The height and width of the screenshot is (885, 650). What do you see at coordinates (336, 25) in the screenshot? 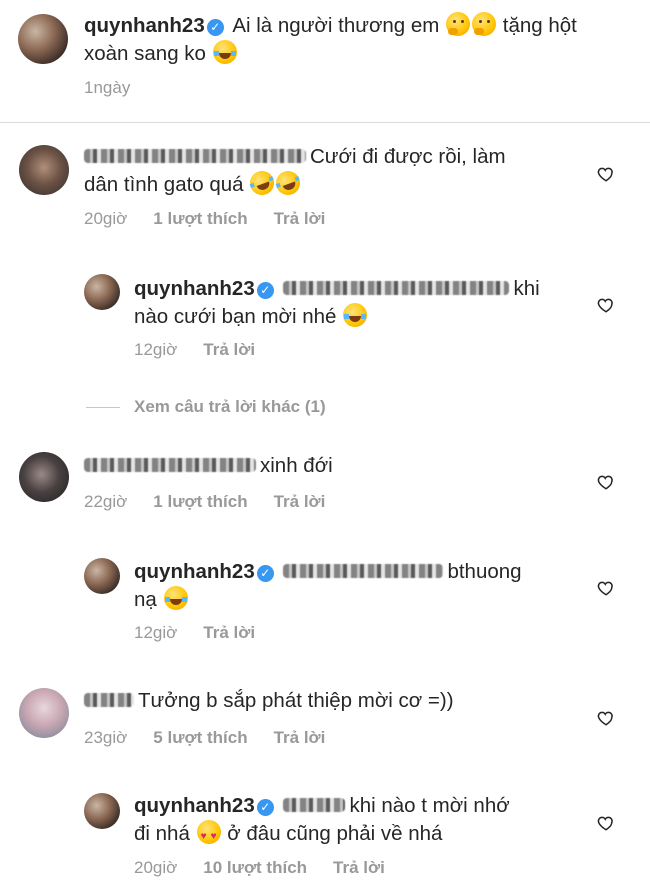
I see `caption-text: Ai là người thương em` at bounding box center [336, 25].